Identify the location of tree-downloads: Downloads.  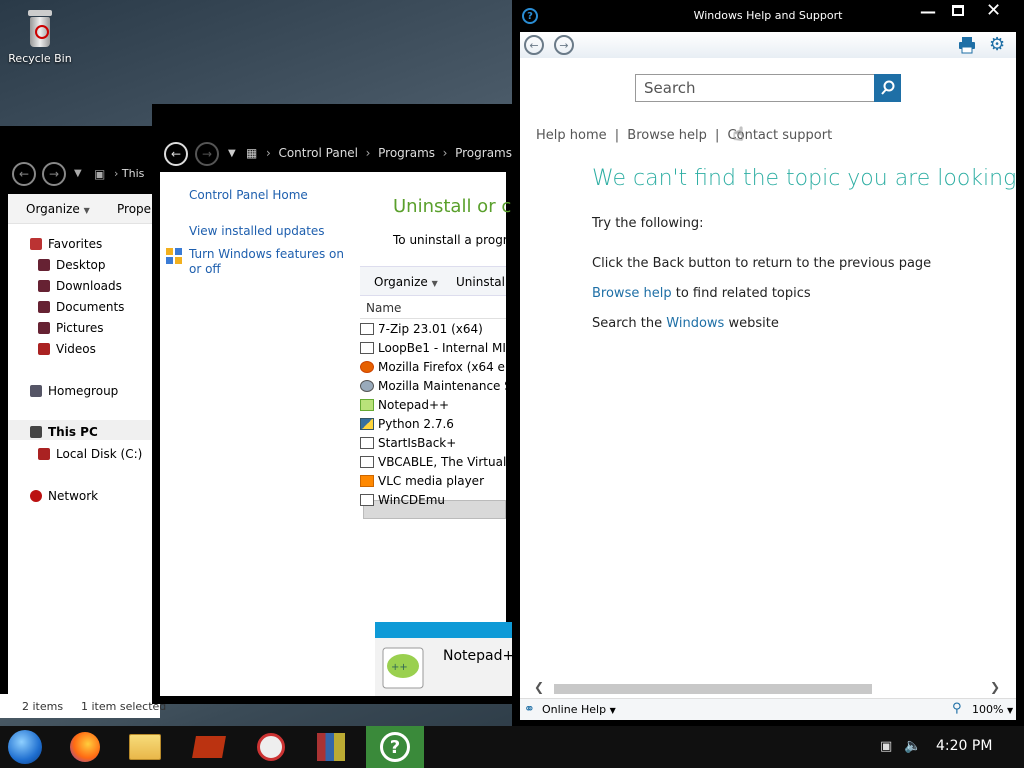
(80, 286).